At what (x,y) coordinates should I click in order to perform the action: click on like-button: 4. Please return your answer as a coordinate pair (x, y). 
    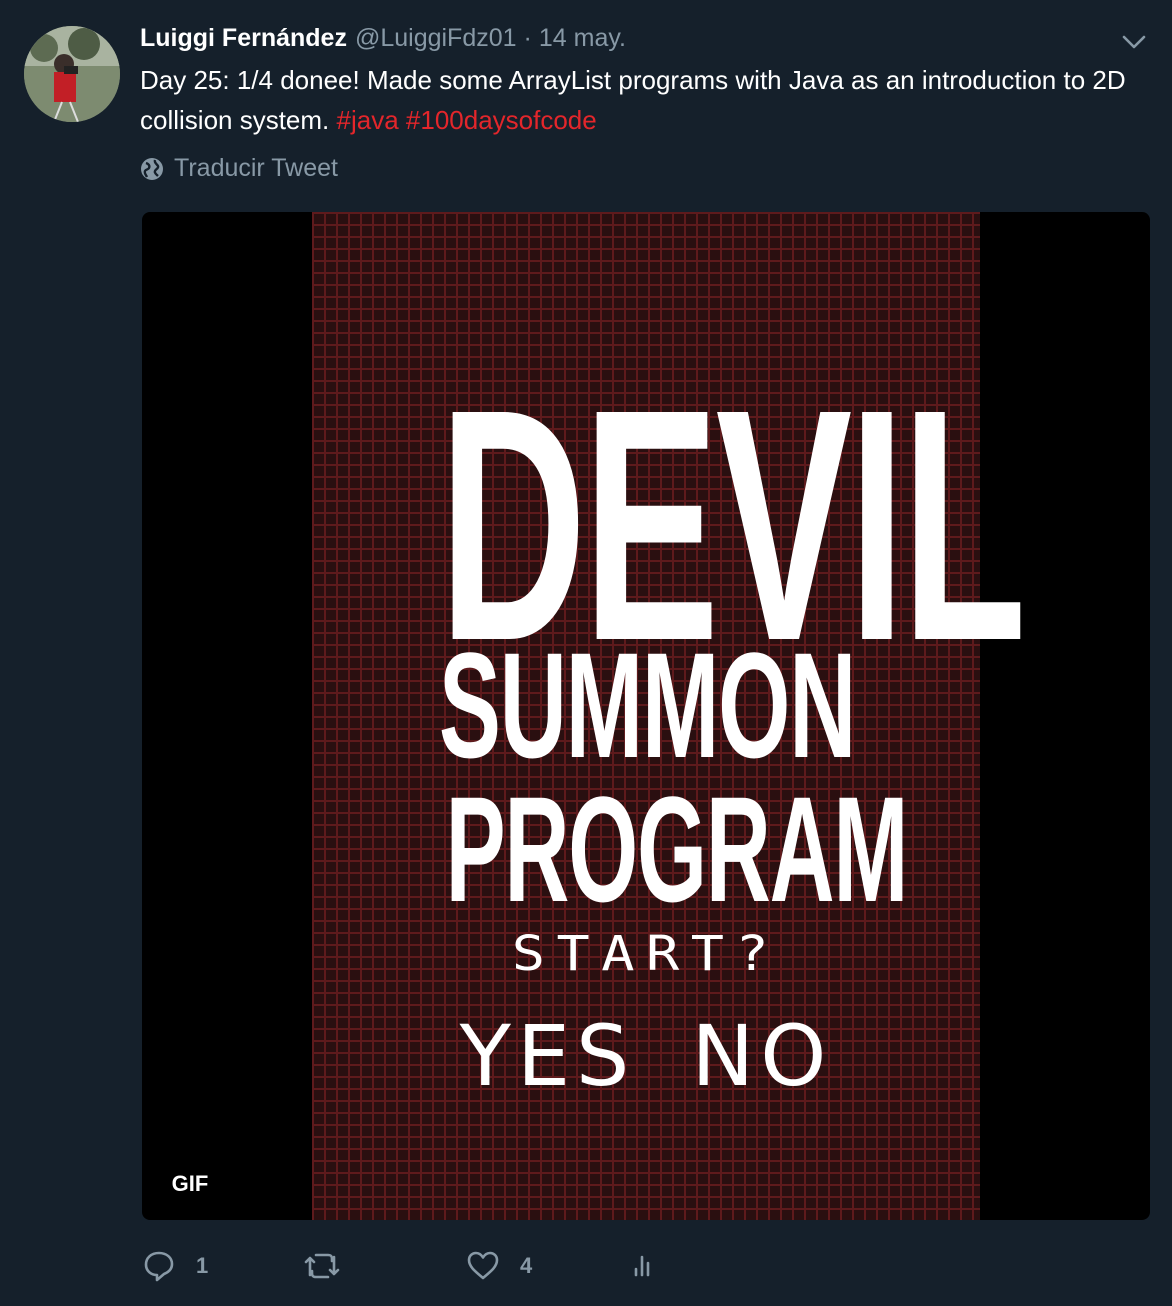
    Looking at the image, I should click on (499, 1266).